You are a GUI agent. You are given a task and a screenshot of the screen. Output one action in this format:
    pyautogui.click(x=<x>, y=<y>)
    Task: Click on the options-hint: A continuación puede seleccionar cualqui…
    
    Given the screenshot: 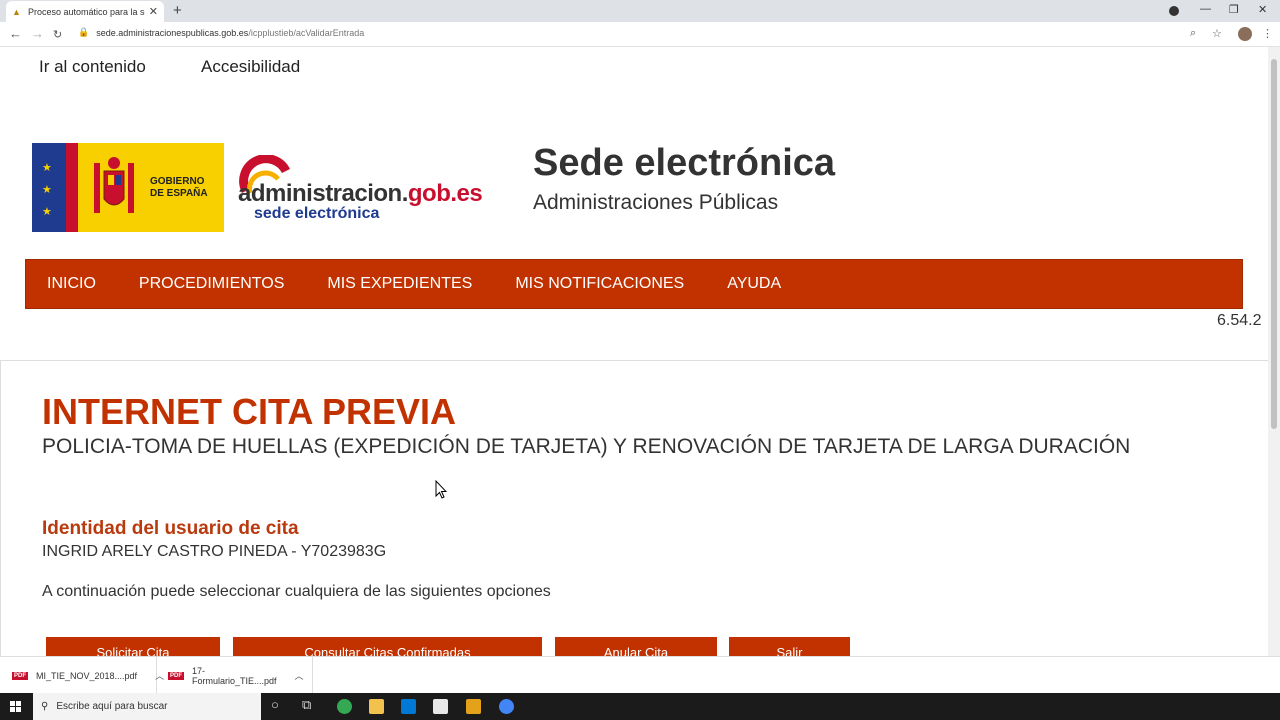 What is the action you would take?
    pyautogui.click(x=296, y=591)
    